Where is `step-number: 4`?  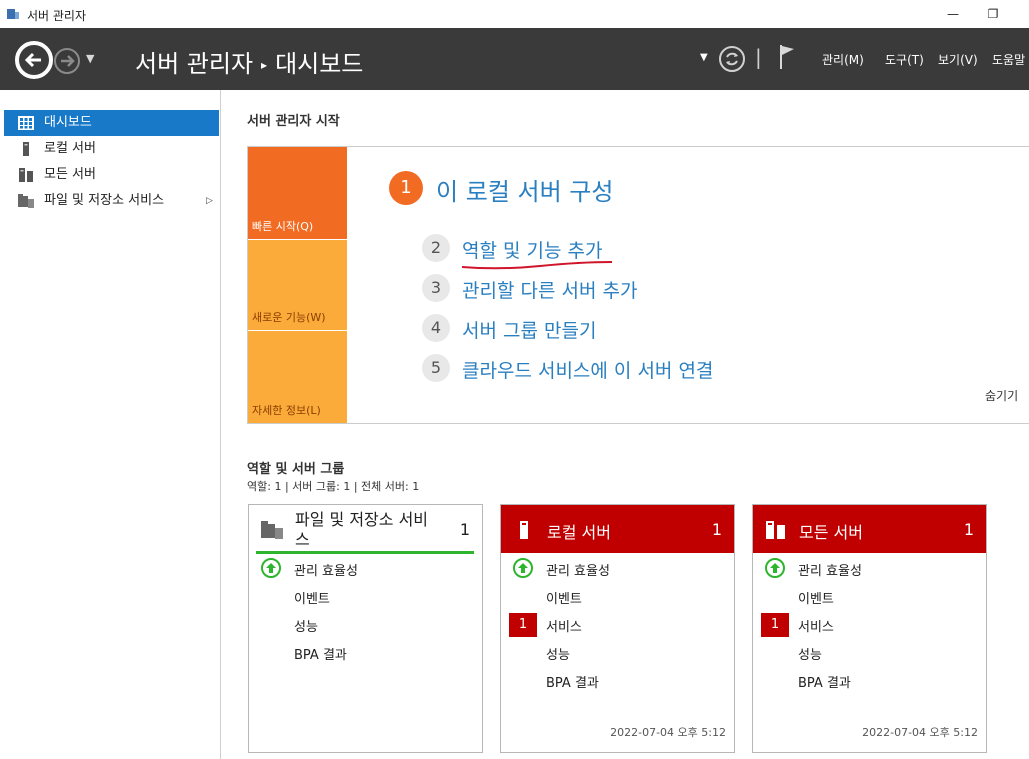
step-number: 4 is located at coordinates (436, 328).